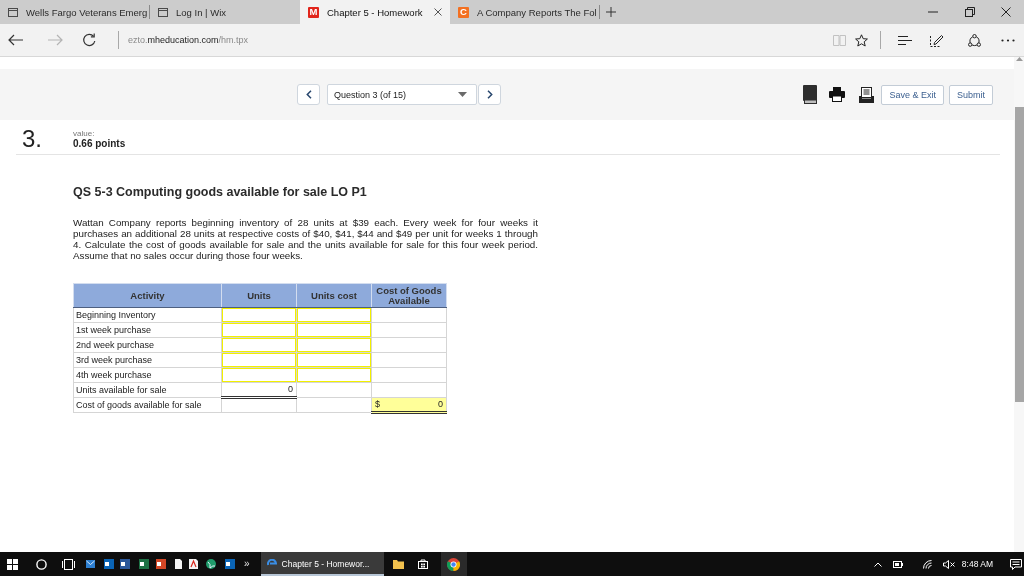 The width and height of the screenshot is (1024, 576). What do you see at coordinates (525, 12) in the screenshot?
I see `browser-tab: C A Company Reports The Fol` at bounding box center [525, 12].